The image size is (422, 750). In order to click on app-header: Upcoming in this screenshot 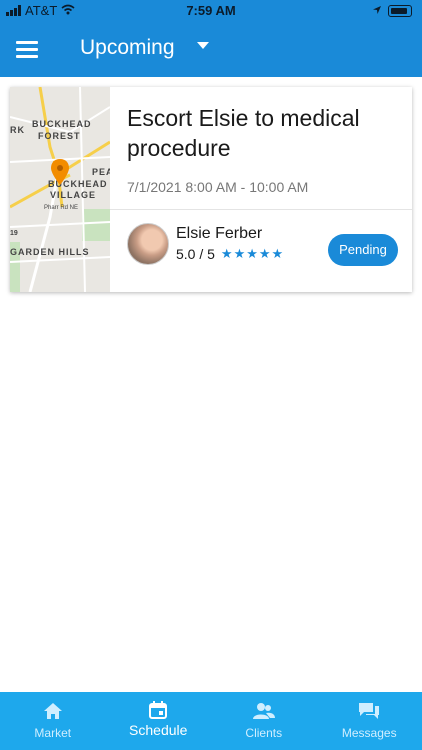, I will do `click(211, 49)`.